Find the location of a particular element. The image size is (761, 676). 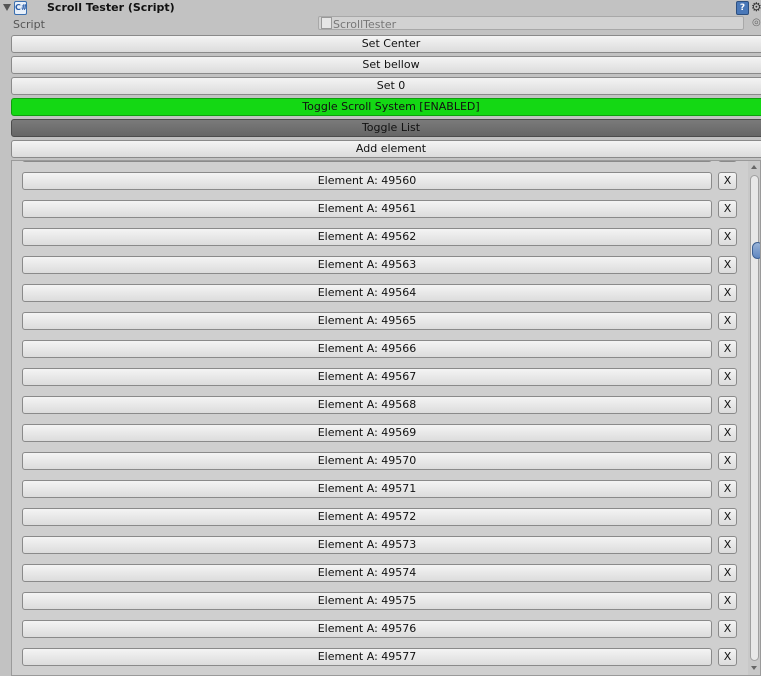

element-button: Element A: 49564 is located at coordinates (367, 293).